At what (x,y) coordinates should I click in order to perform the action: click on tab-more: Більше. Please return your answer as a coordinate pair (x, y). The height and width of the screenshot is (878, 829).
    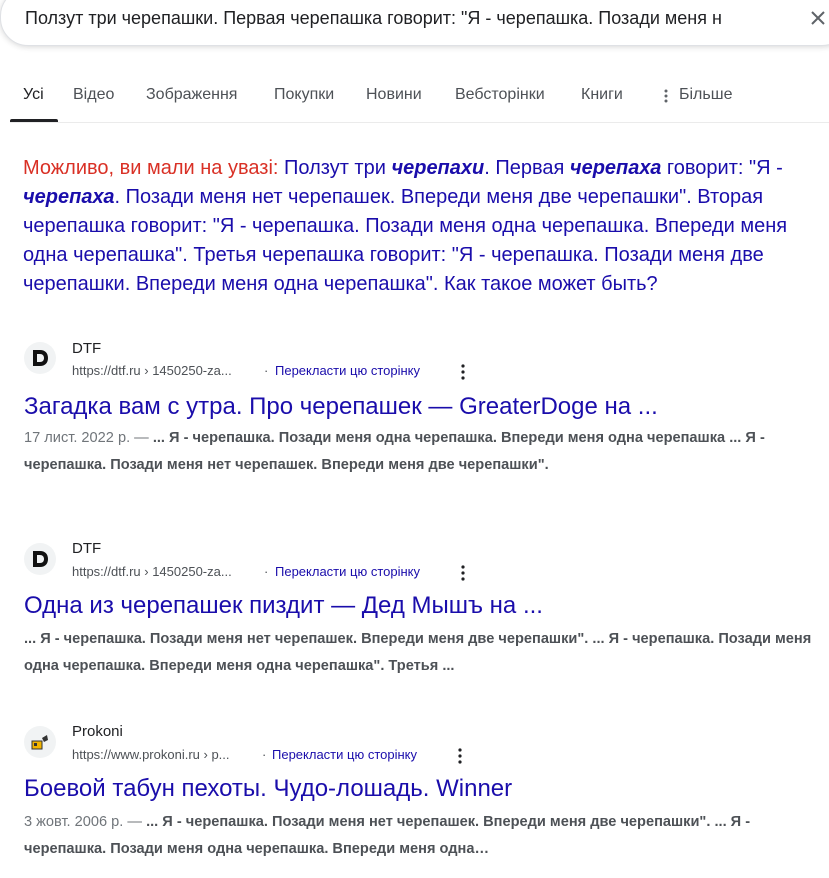
    Looking at the image, I should click on (705, 95).